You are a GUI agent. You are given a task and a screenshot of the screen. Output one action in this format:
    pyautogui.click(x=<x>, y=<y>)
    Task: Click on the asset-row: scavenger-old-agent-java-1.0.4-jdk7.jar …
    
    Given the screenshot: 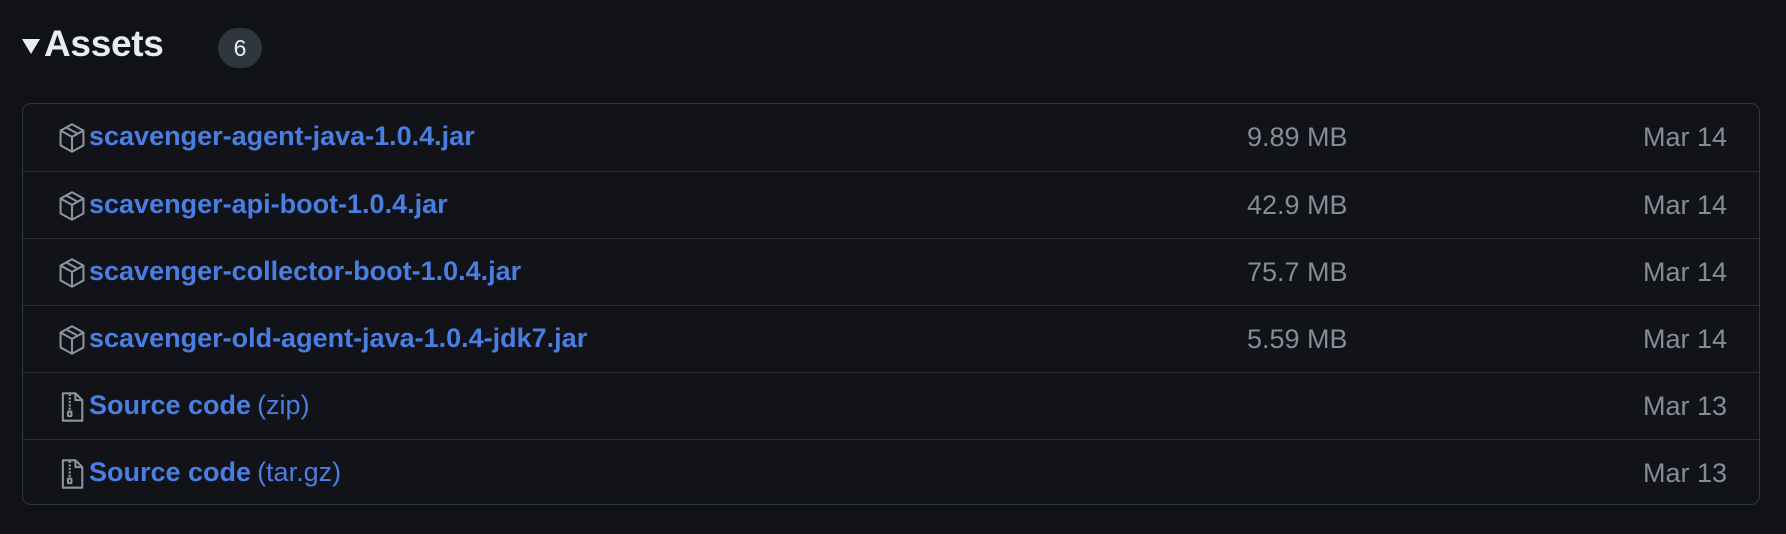 What is the action you would take?
    pyautogui.click(x=891, y=338)
    